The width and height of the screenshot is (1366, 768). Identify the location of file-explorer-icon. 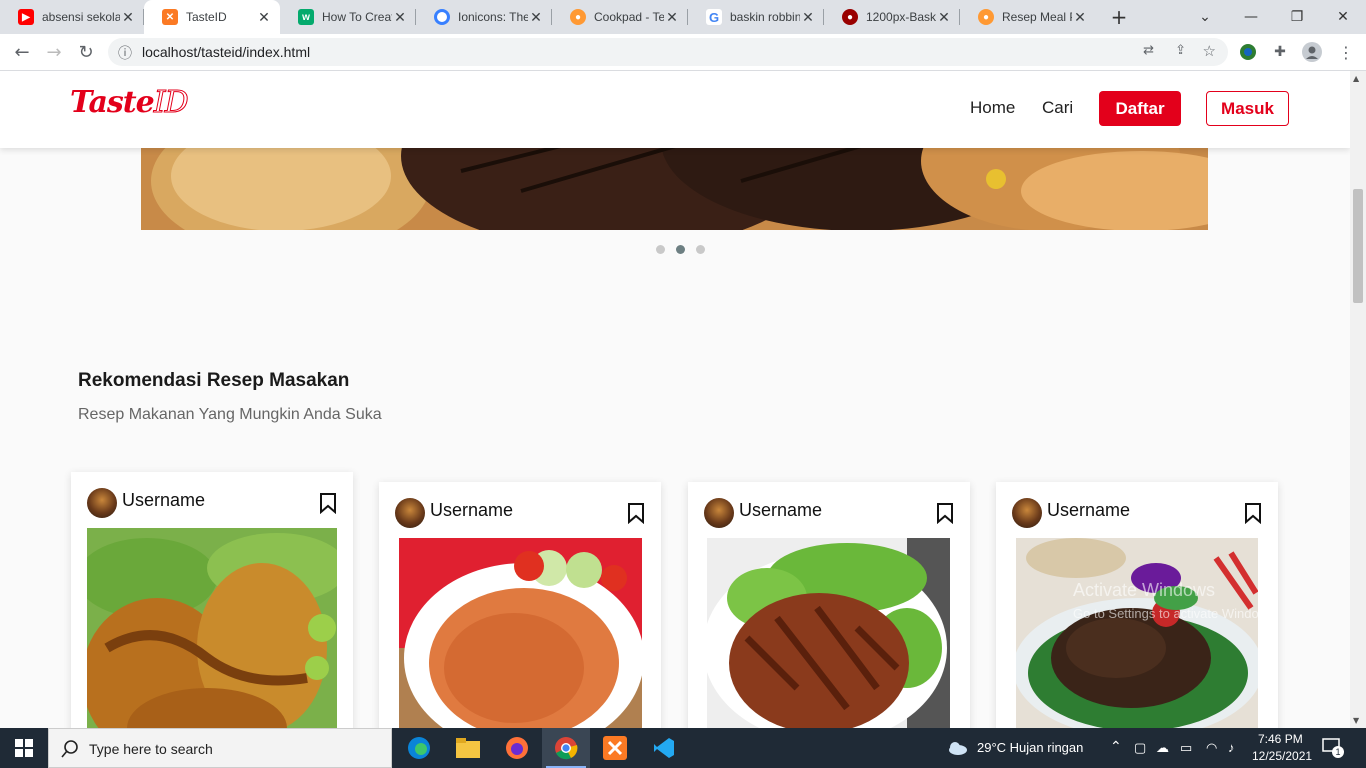
(468, 748).